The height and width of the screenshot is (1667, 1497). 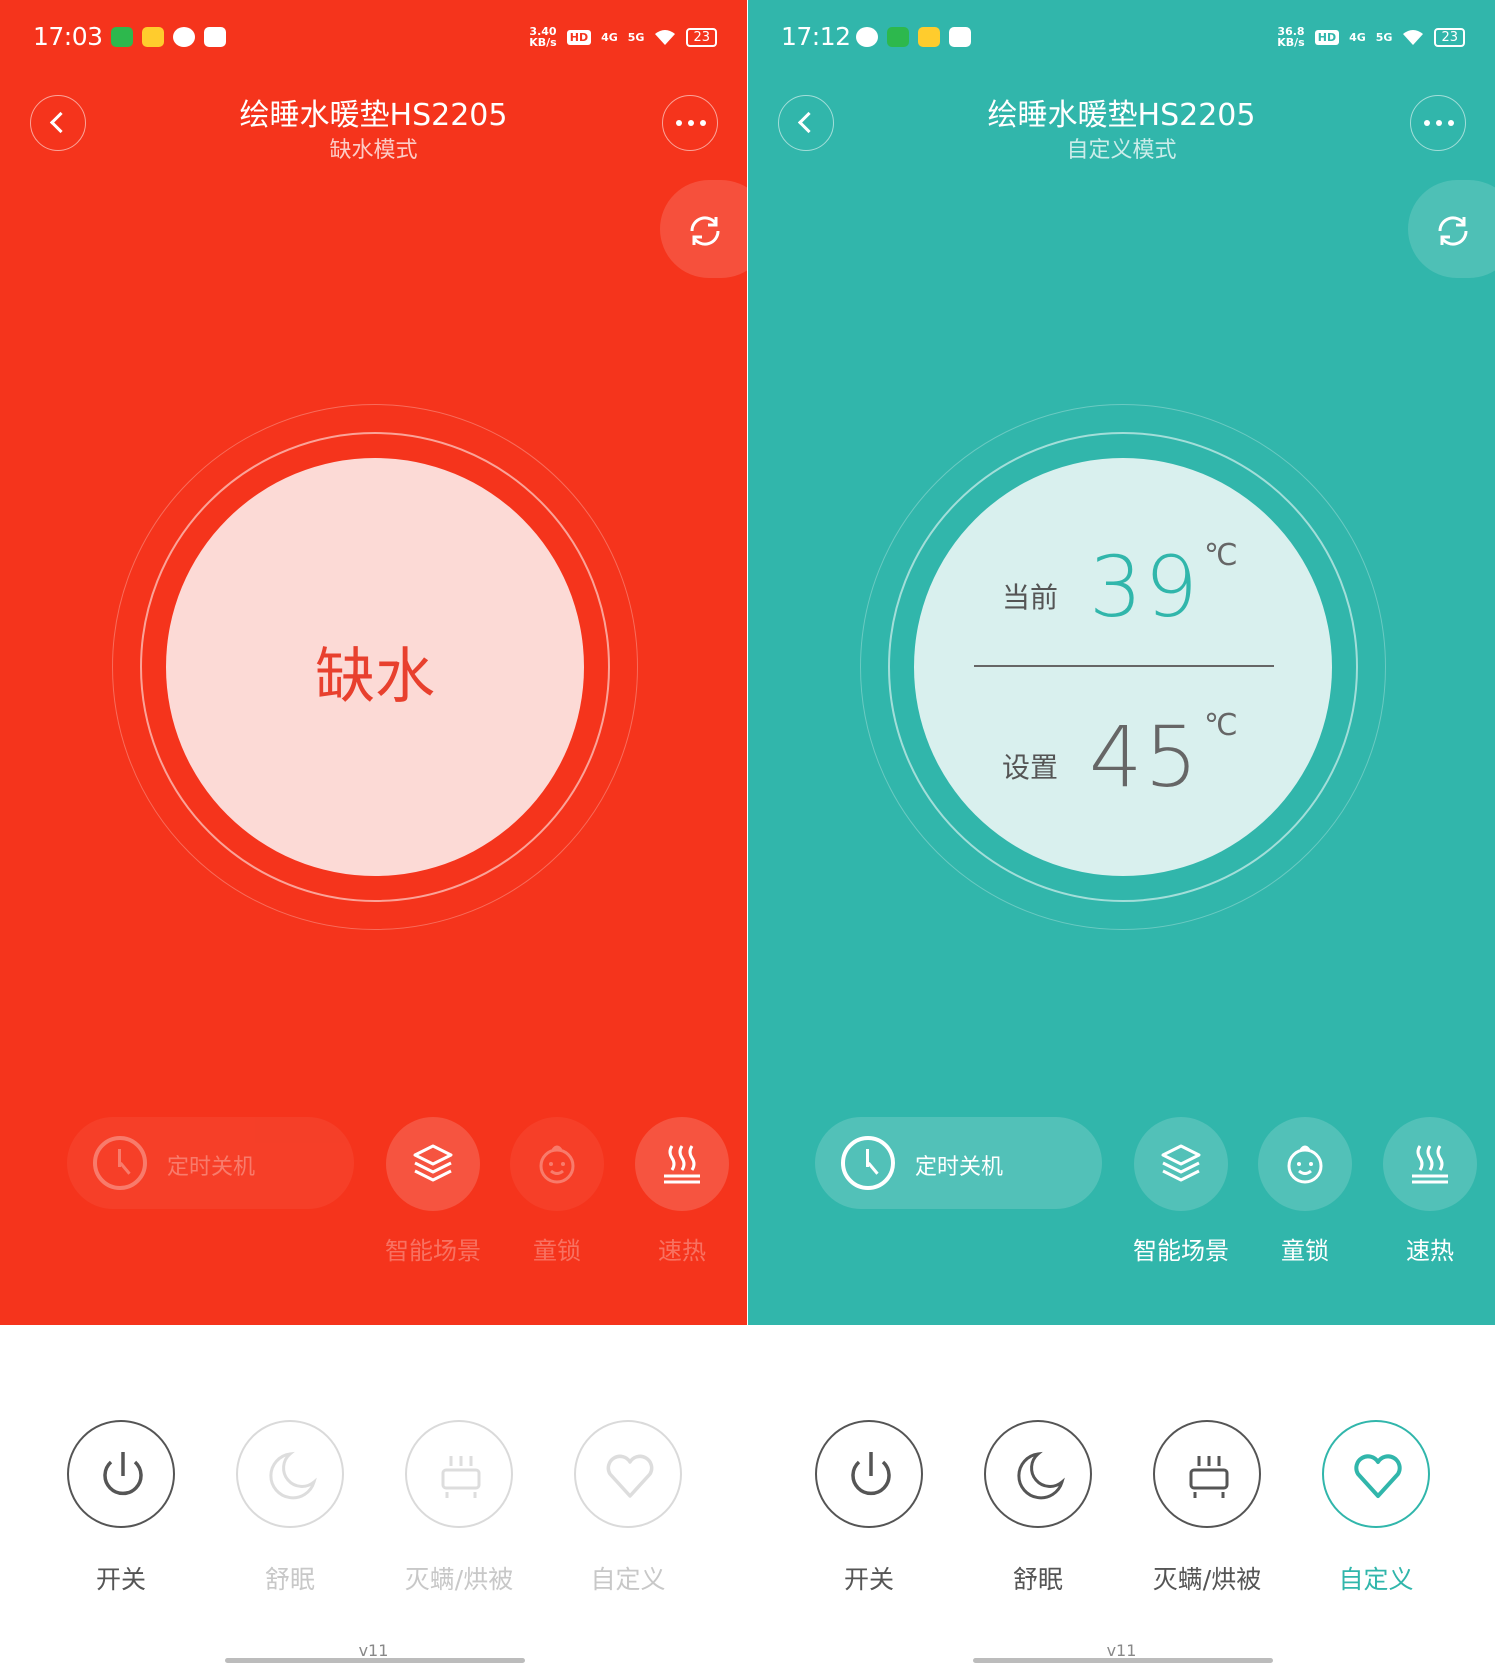 What do you see at coordinates (1030, 767) in the screenshot?
I see `set-label: 设置` at bounding box center [1030, 767].